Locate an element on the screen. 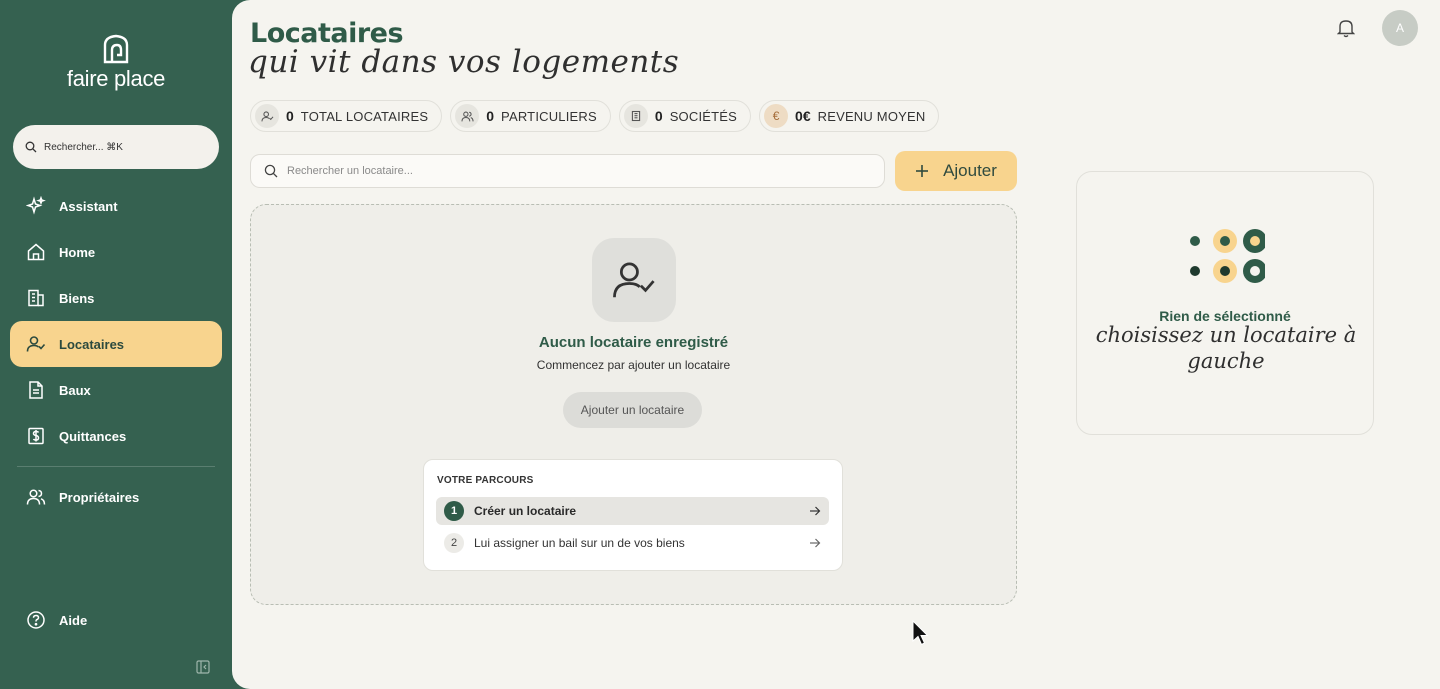 The image size is (1440, 689). stat-societes: 0 Sociétés is located at coordinates (685, 116).